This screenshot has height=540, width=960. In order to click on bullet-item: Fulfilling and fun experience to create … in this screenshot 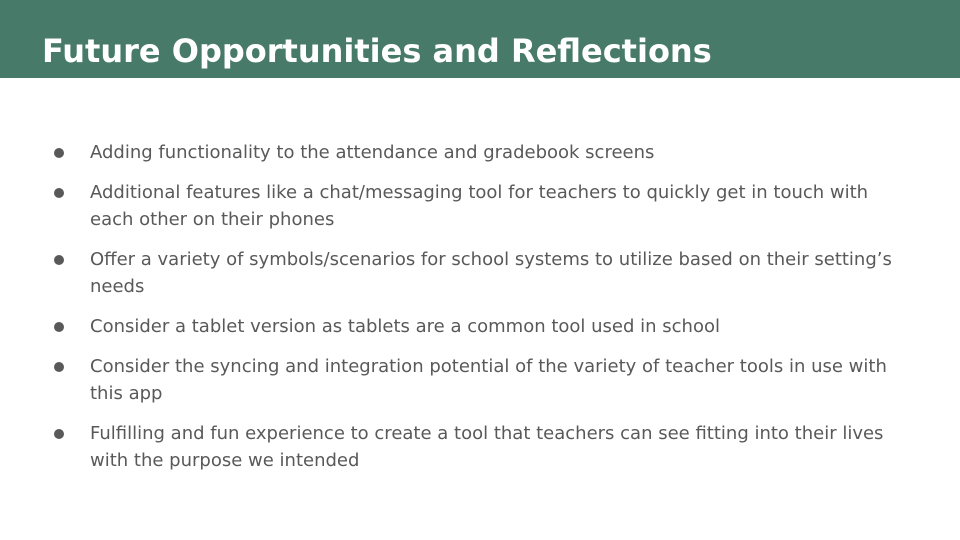, I will do `click(484, 447)`.